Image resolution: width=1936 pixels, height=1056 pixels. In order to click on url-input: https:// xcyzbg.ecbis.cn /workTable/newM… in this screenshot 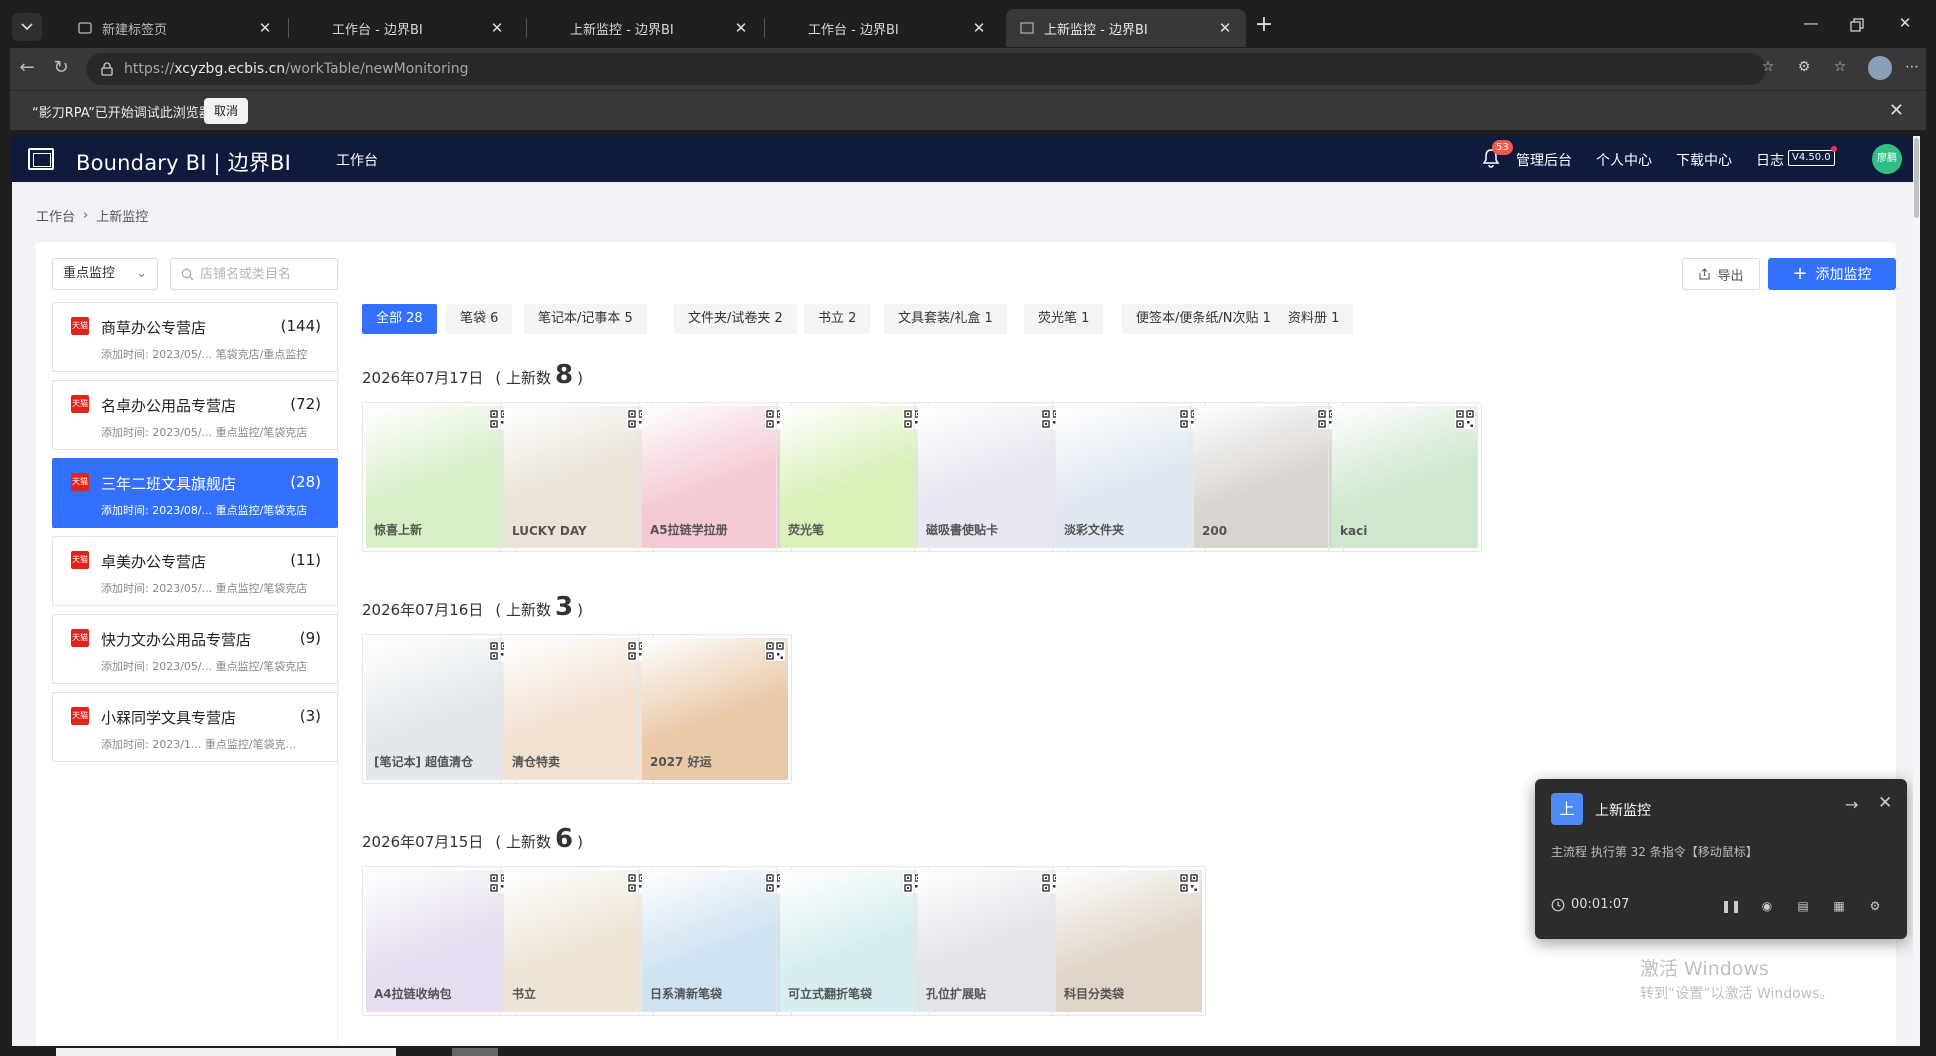, I will do `click(926, 69)`.